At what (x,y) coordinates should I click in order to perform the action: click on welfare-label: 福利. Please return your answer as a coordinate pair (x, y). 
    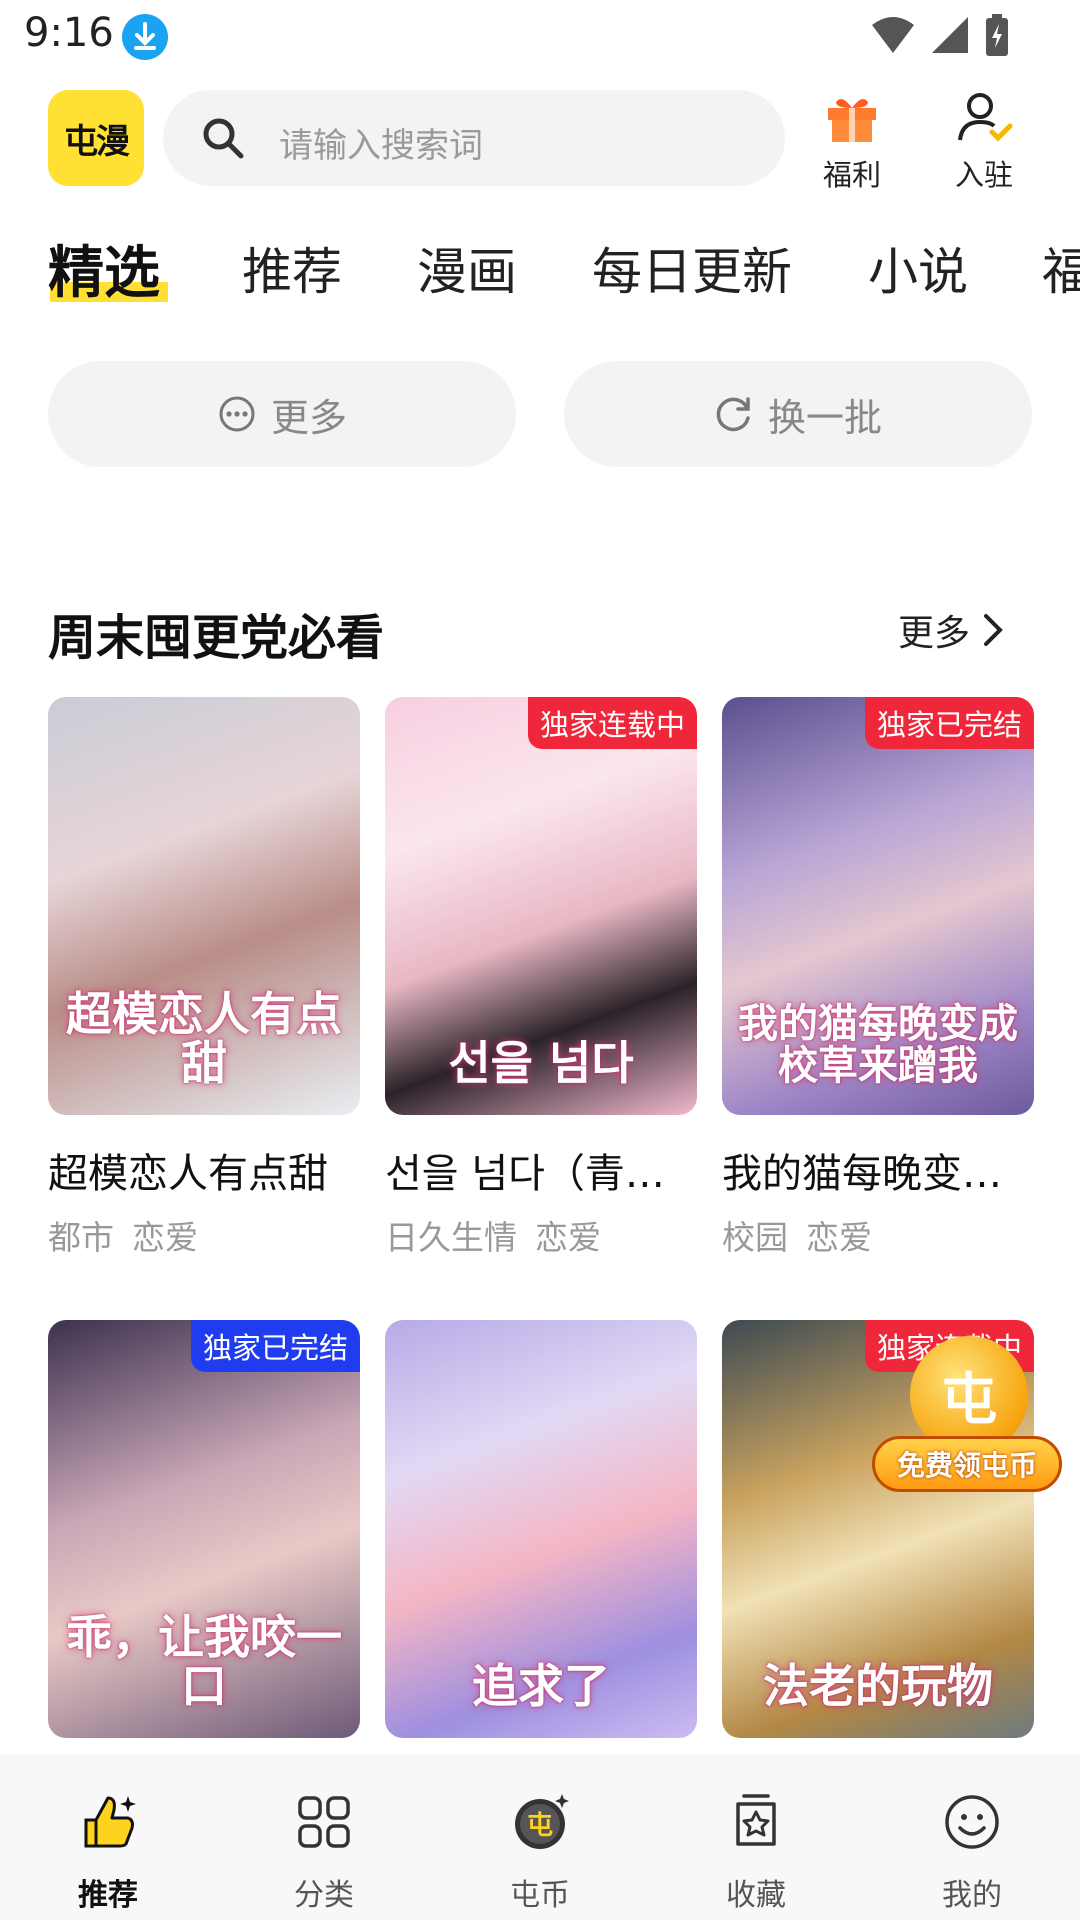
    Looking at the image, I should click on (851, 175).